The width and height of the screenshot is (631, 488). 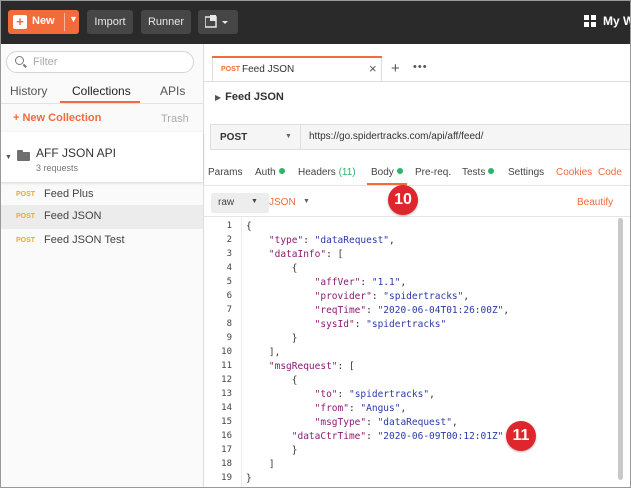 I want to click on request-tab: POST Feed JSON ×, so click(x=297, y=69).